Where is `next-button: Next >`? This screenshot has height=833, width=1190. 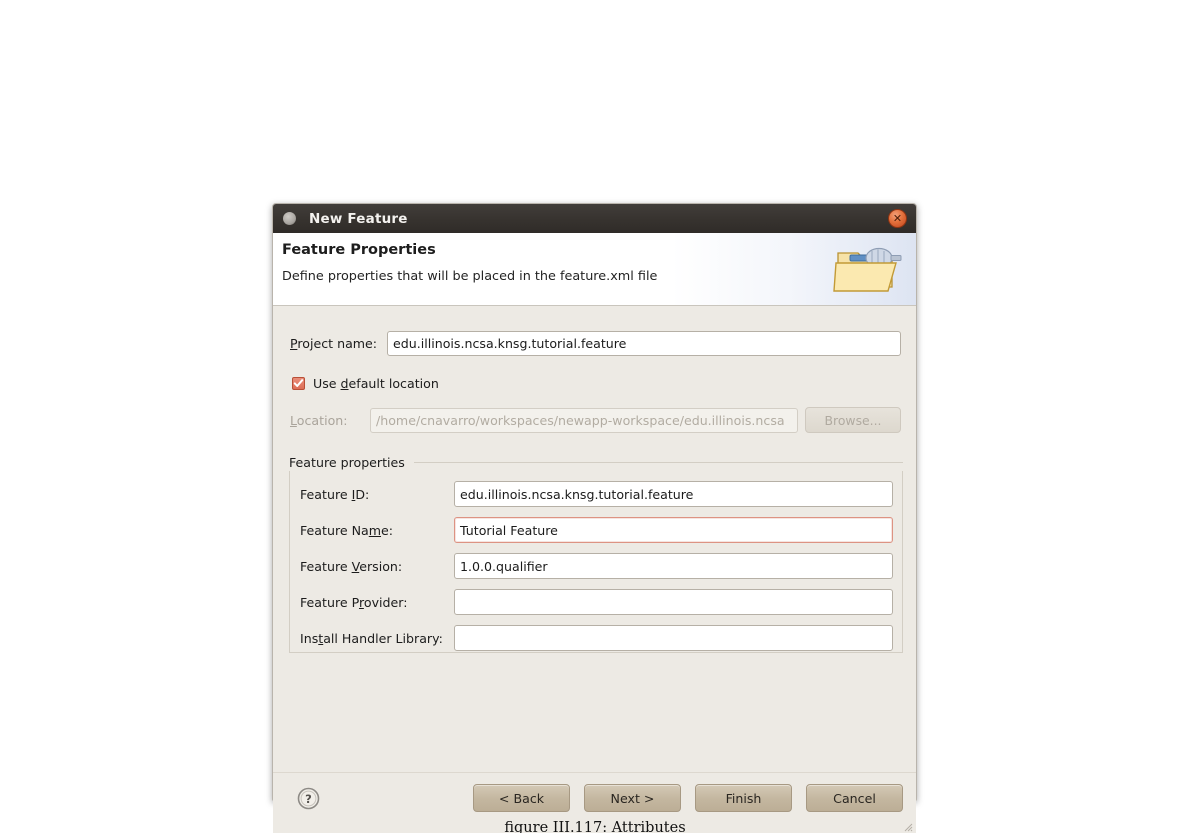 next-button: Next > is located at coordinates (632, 798).